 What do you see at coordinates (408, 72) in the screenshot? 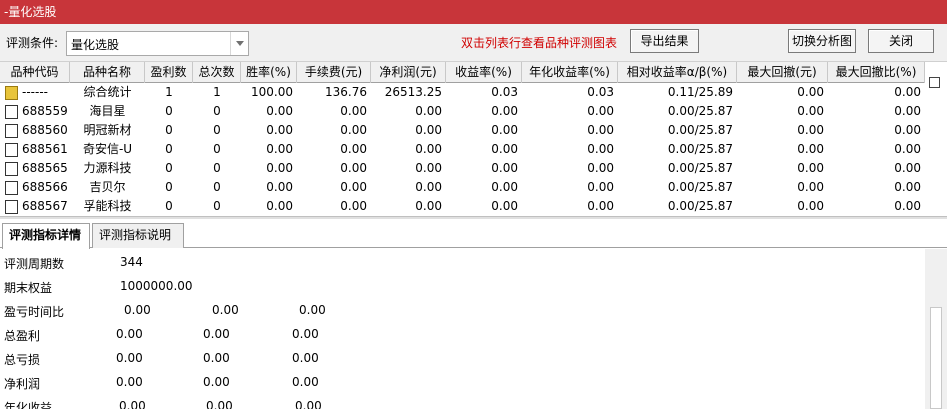
I see `col-header-profit: 净利润(元)` at bounding box center [408, 72].